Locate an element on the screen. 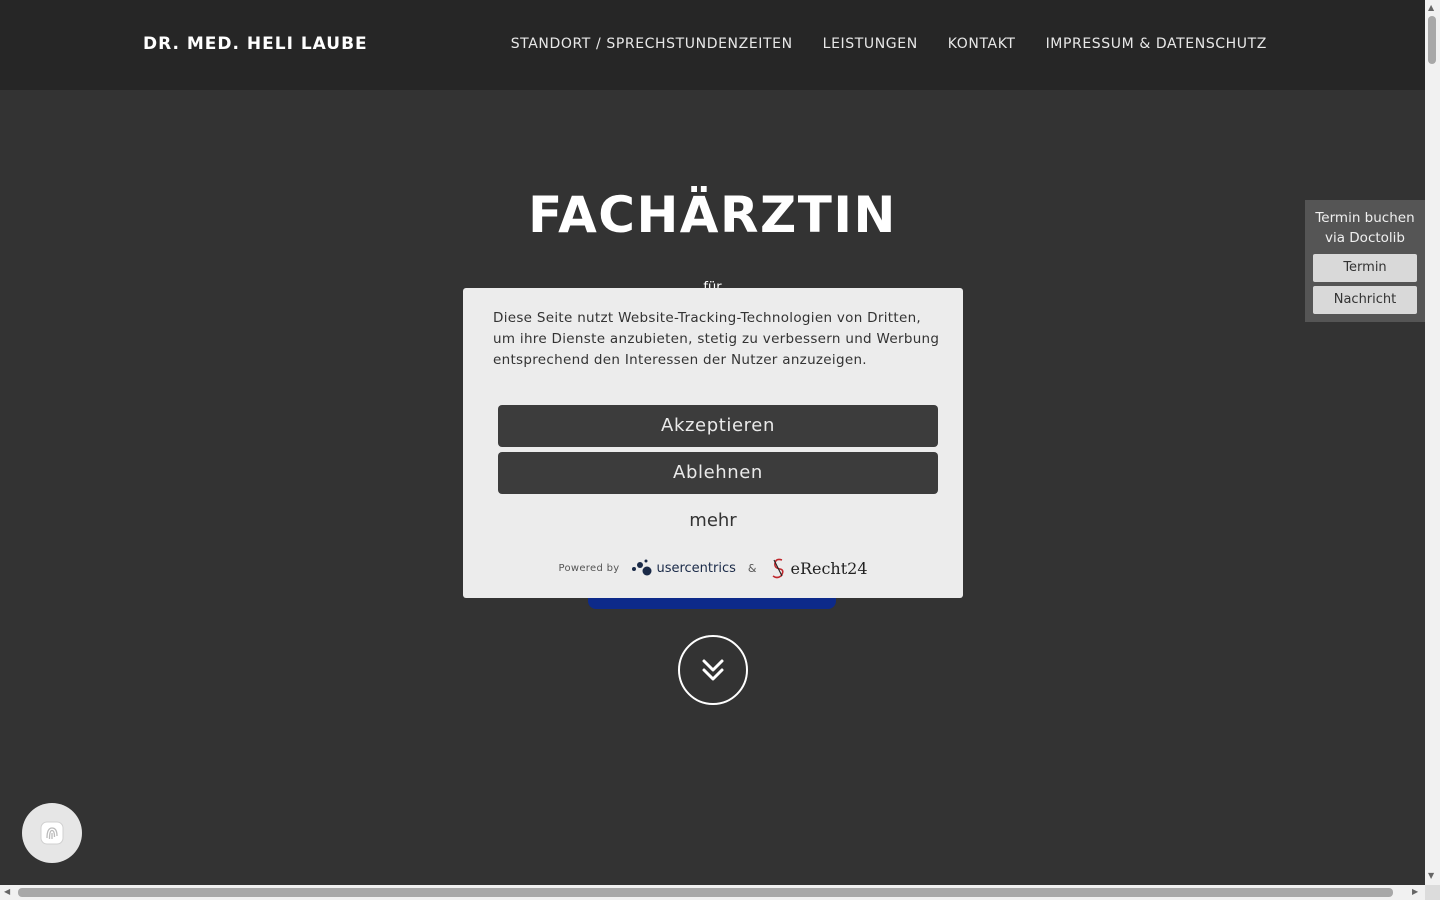  doctolib-label: Termin buchen via Doctolib is located at coordinates (1365, 228).